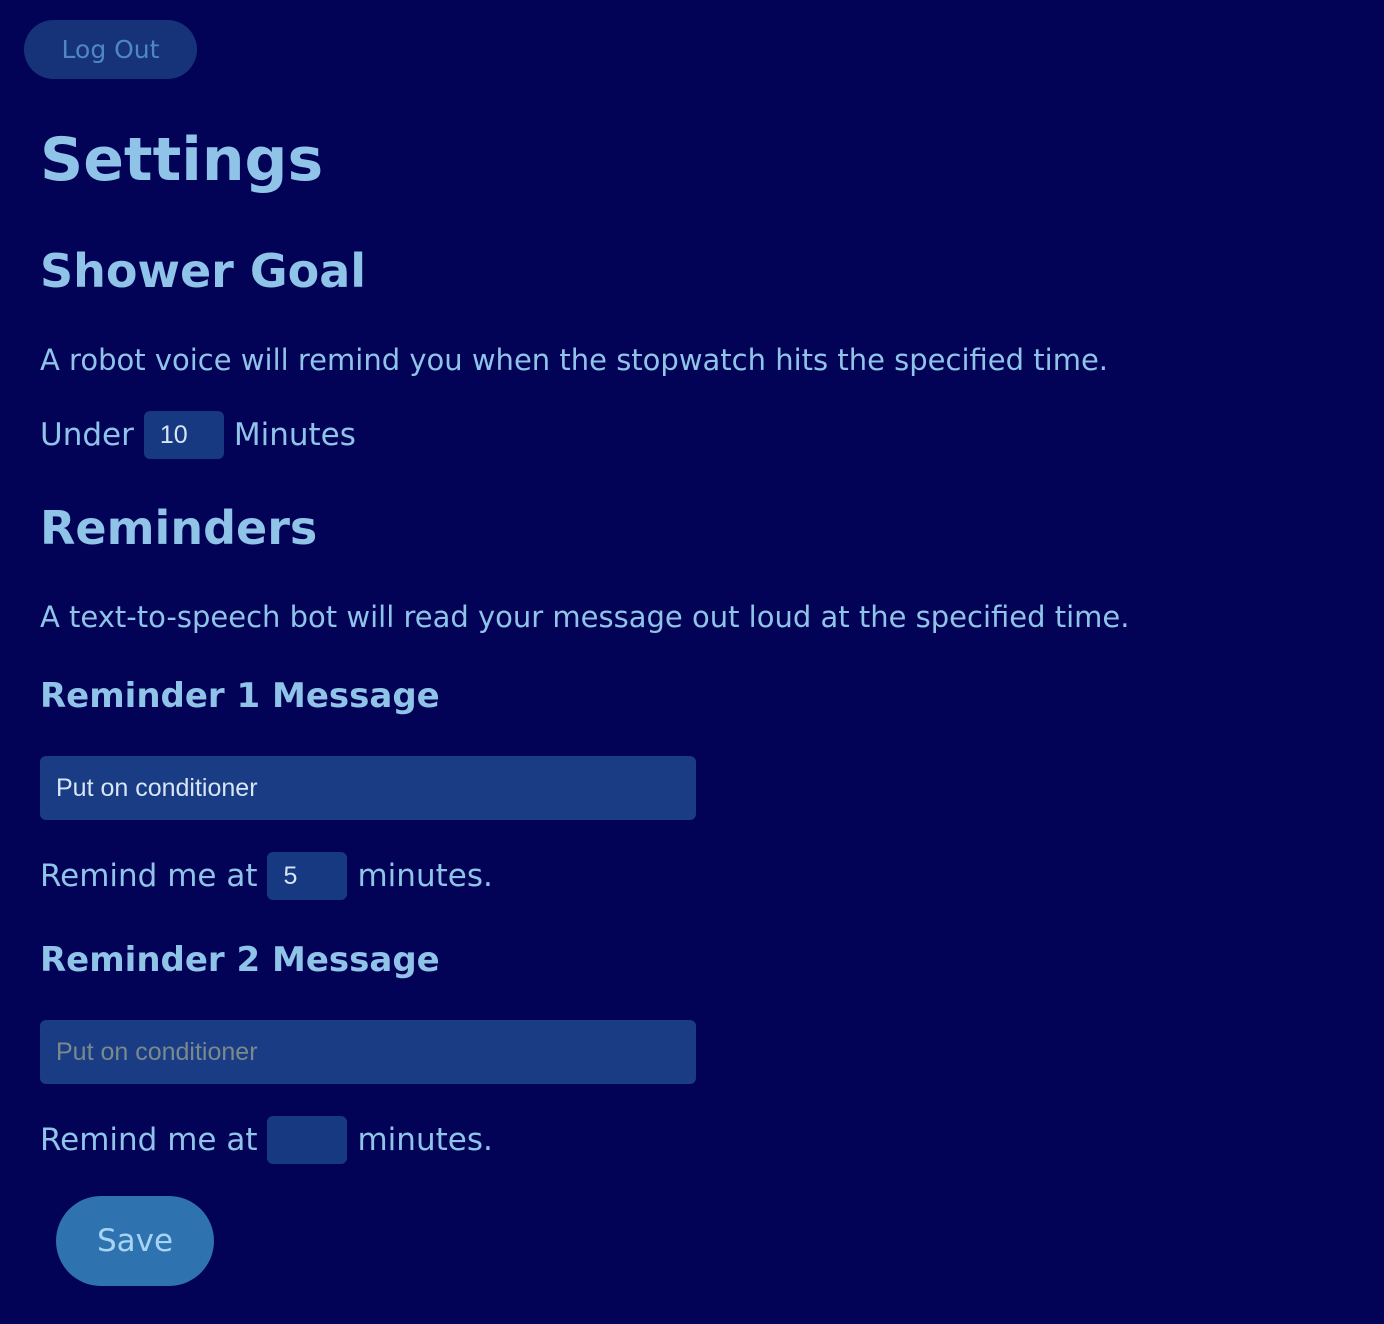  Describe the element at coordinates (307, 1140) in the screenshot. I see `reminder-2-minutes-input` at that location.